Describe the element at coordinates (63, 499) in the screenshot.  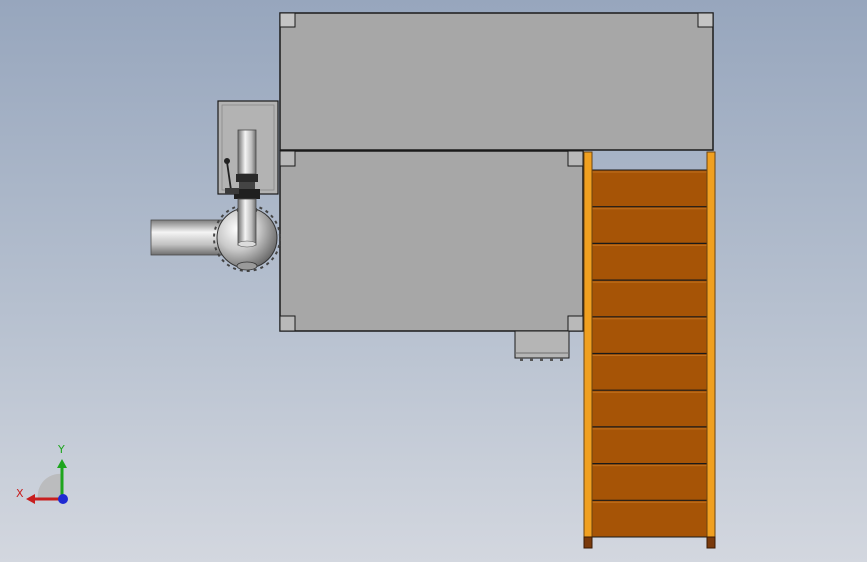
I see `z-axis-dot-icon` at that location.